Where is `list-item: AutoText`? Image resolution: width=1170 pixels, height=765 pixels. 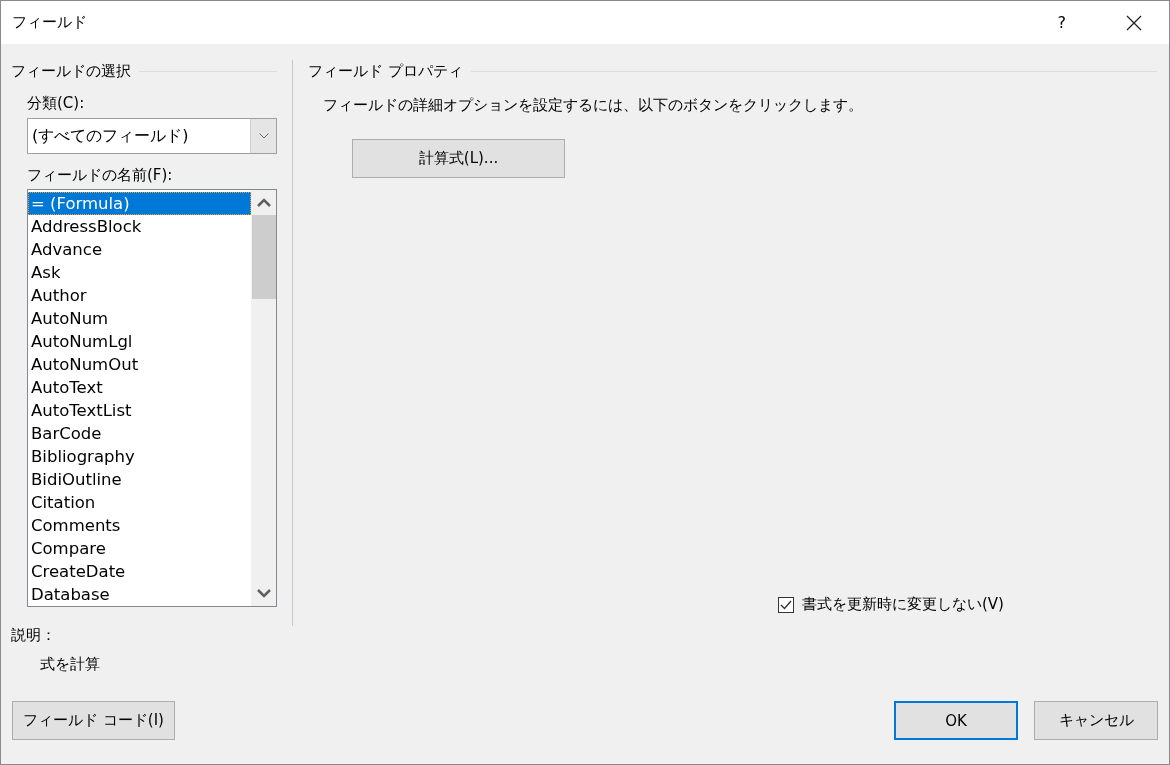 list-item: AutoText is located at coordinates (139, 387).